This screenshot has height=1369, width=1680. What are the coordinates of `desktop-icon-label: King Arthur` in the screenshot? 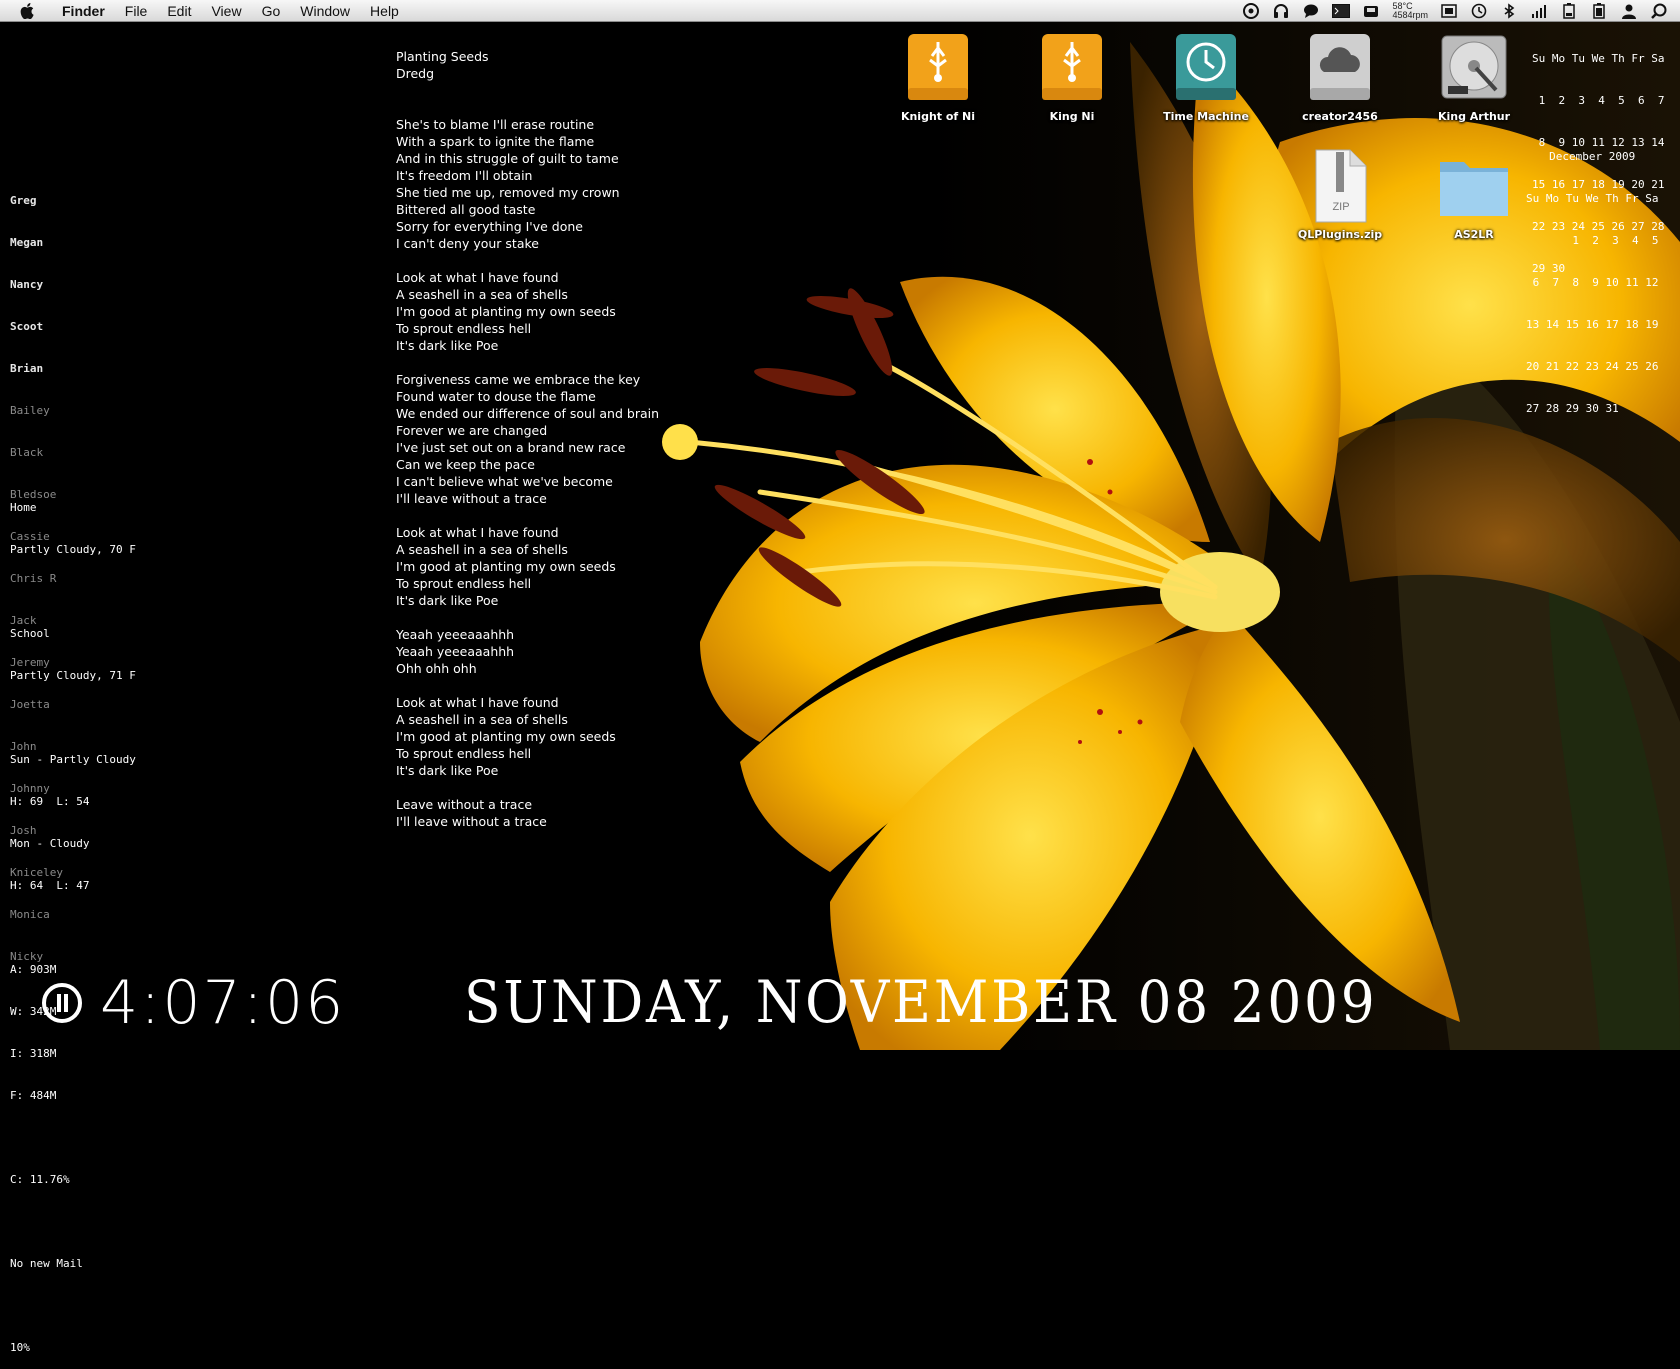 It's located at (1474, 116).